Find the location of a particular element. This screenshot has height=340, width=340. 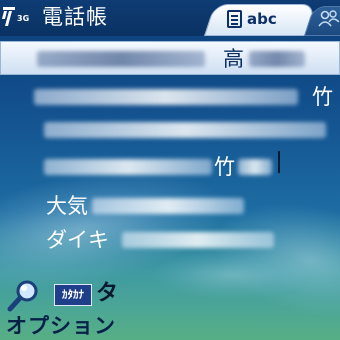

text-cursor is located at coordinates (279, 162).